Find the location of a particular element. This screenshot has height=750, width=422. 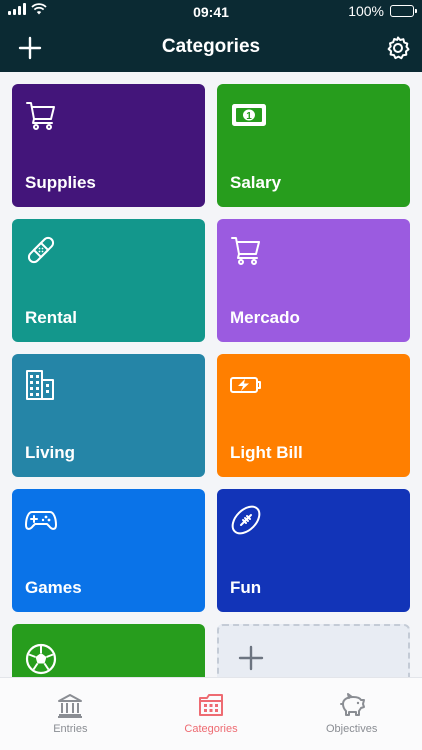

category-label: Light Bill is located at coordinates (266, 452).